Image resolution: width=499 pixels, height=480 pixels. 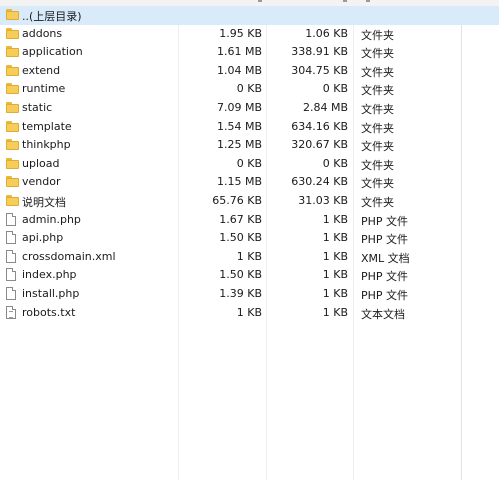 I want to click on column-header-size, so click(x=260, y=1).